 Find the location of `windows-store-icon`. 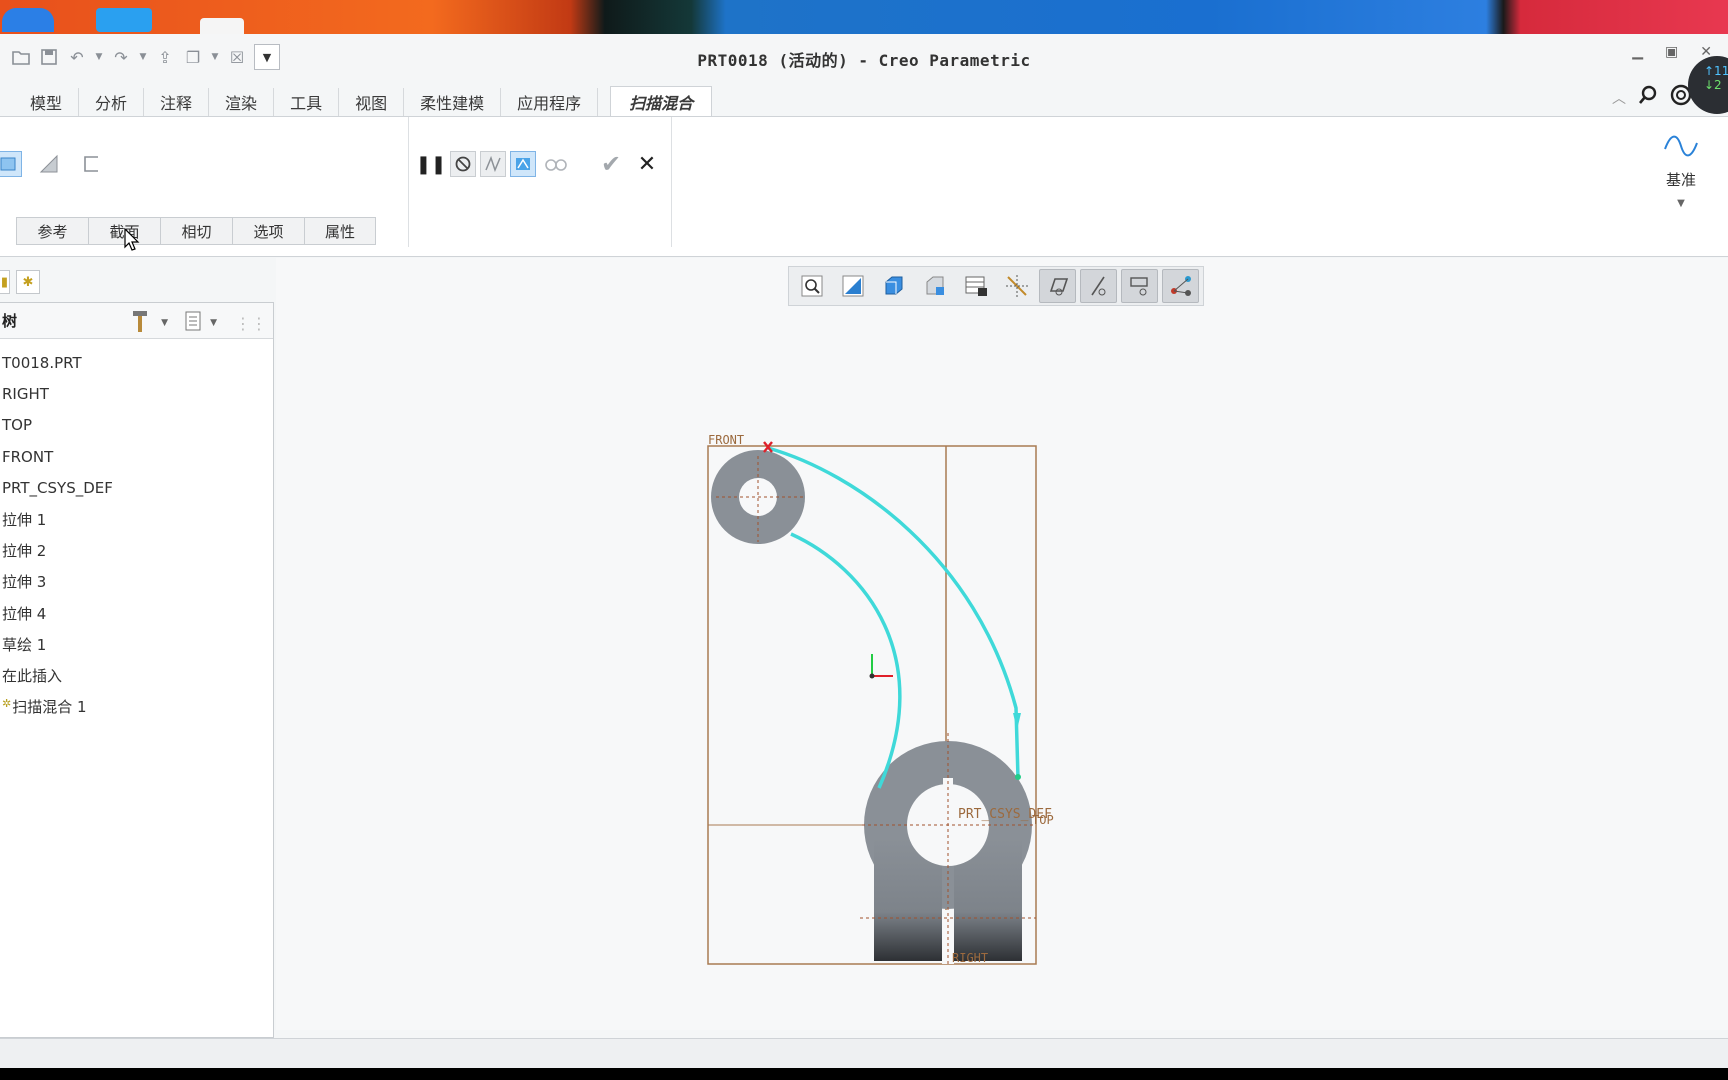

windows-store-icon is located at coordinates (124, 20).